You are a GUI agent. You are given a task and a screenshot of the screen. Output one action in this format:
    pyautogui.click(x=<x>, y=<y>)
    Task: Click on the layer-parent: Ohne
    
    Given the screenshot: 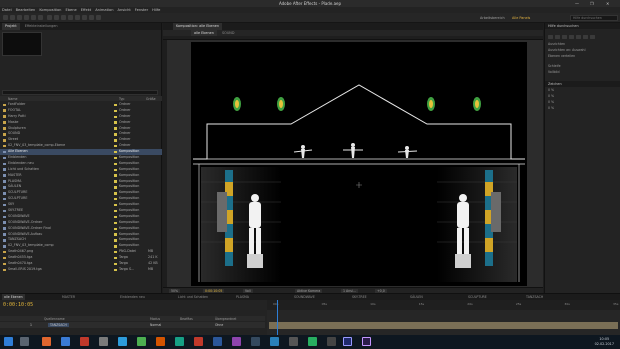 What is the action you would take?
    pyautogui.click(x=219, y=325)
    